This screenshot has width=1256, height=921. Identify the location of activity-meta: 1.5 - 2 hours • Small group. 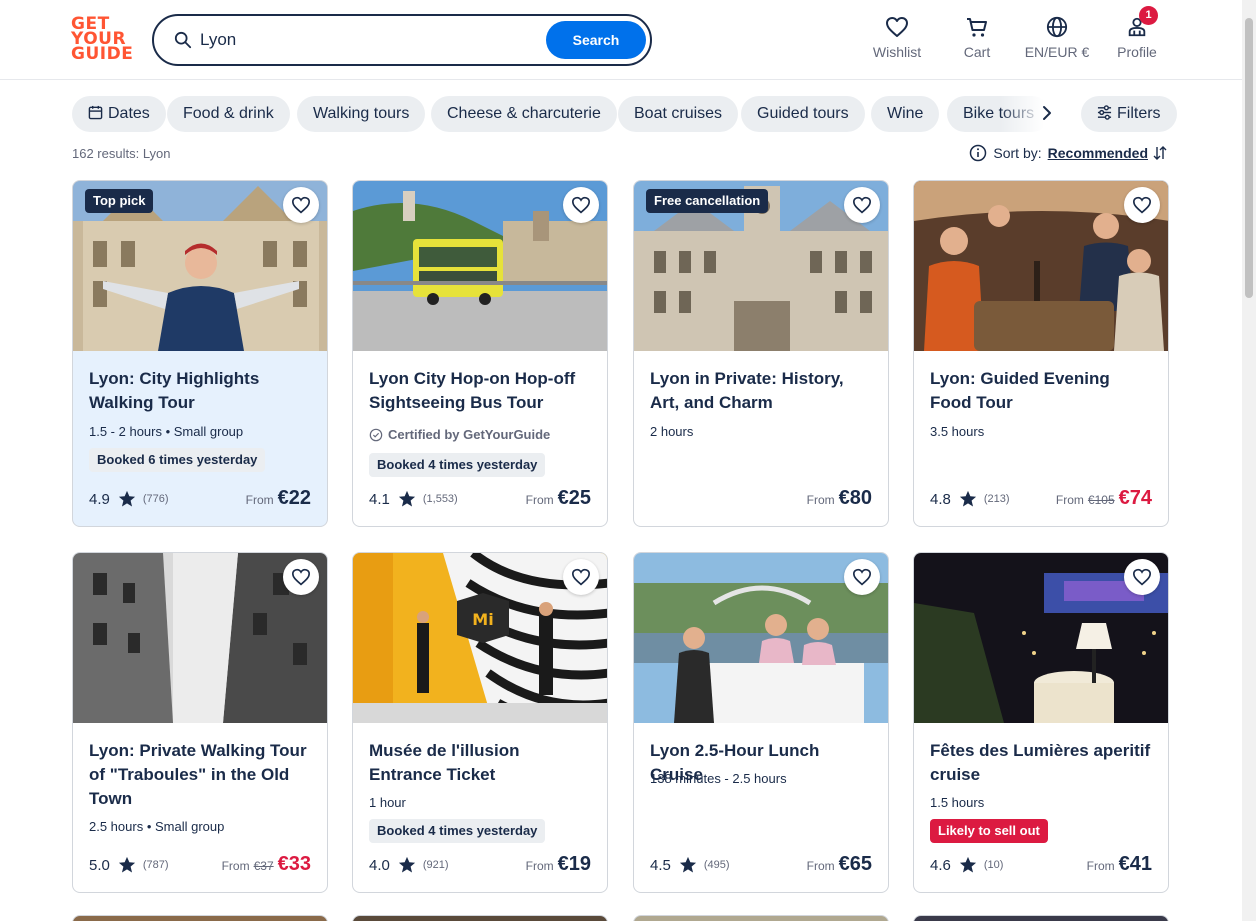
(166, 431).